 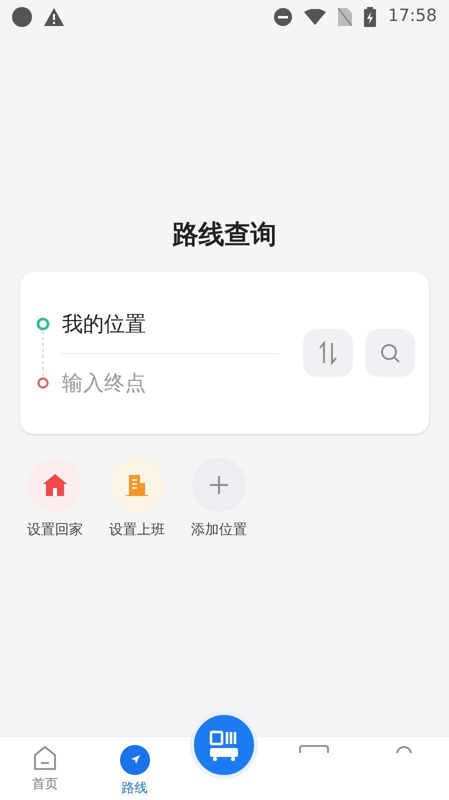 I want to click on plus-icon, so click(x=219, y=485).